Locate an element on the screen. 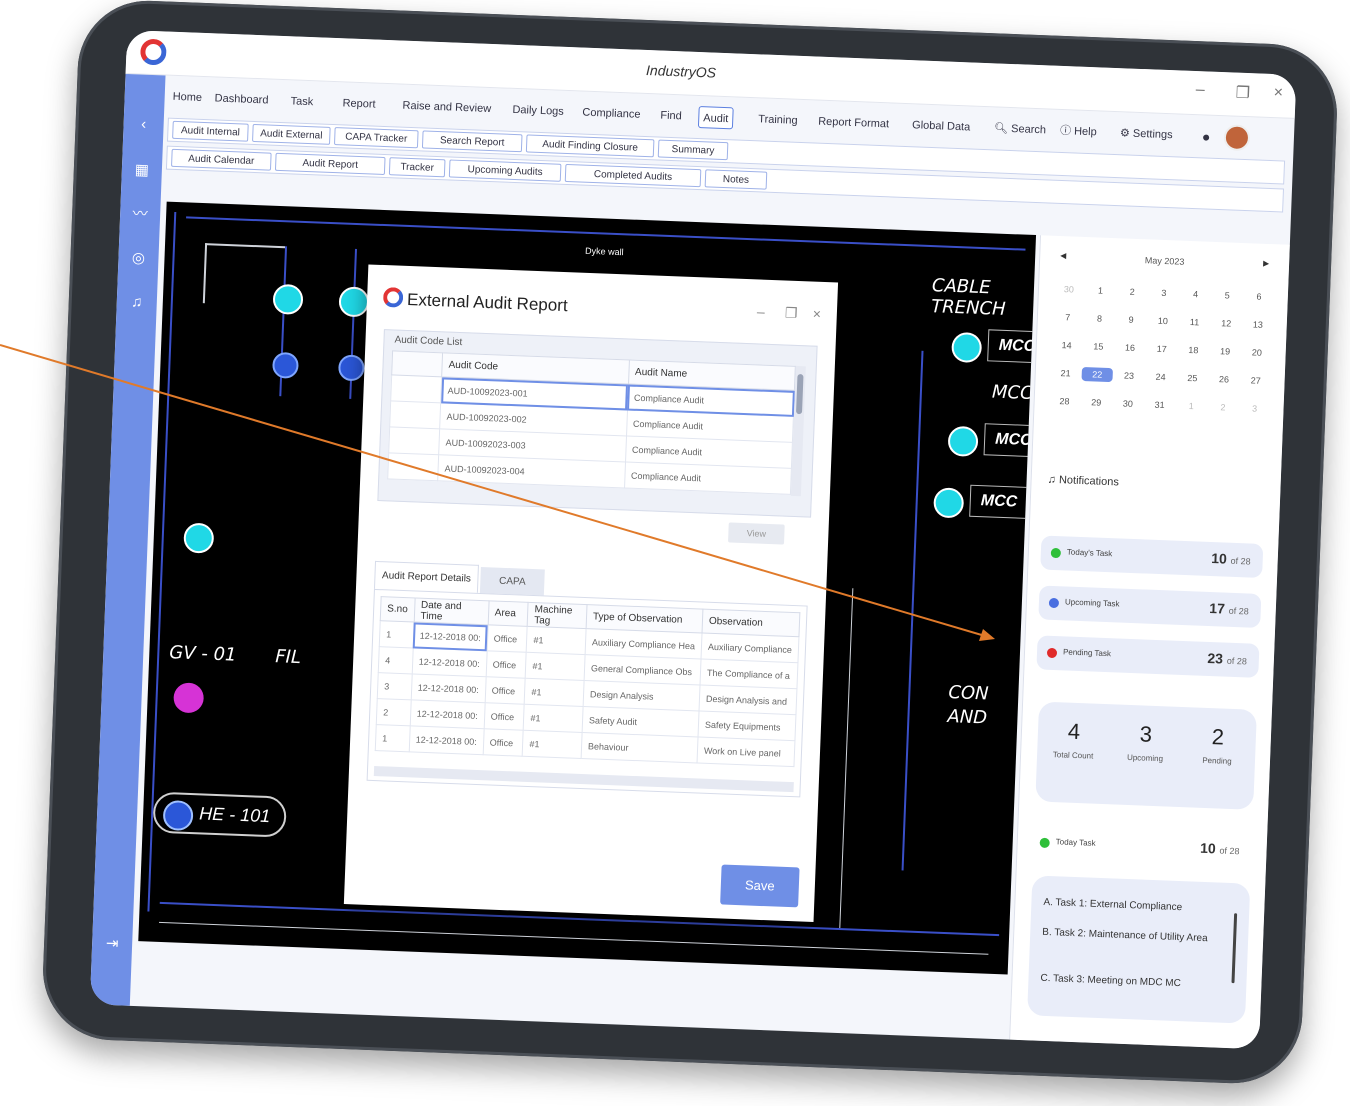 The height and width of the screenshot is (1106, 1350). menu-compliance: Compliance is located at coordinates (611, 113).